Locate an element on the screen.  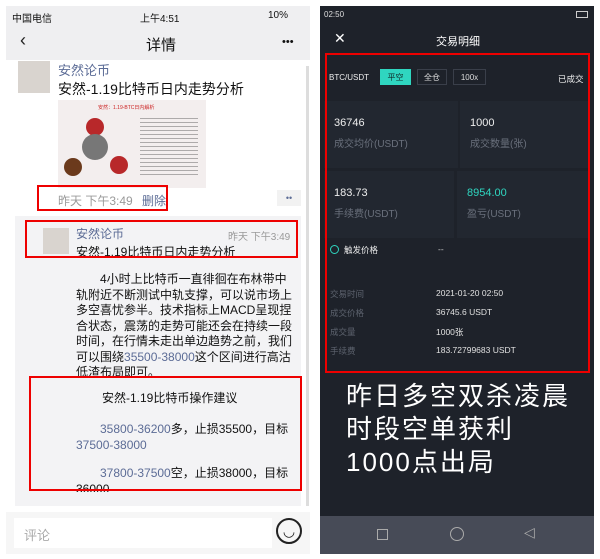
cell-label: 手续费(USDT) is located at coordinates (366, 214).